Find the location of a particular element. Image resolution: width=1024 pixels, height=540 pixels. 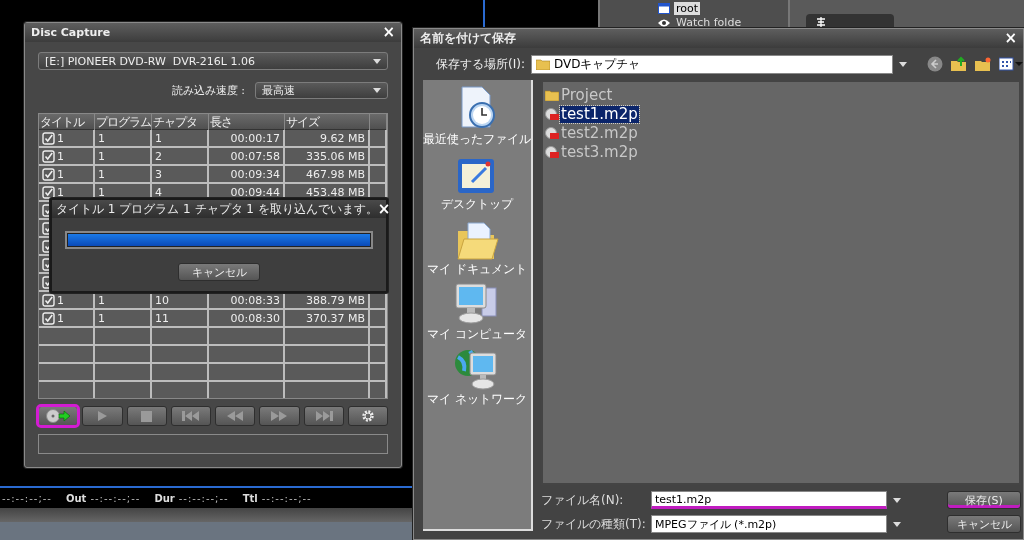

table-cell: 00:00:17 is located at coordinates (255, 138).